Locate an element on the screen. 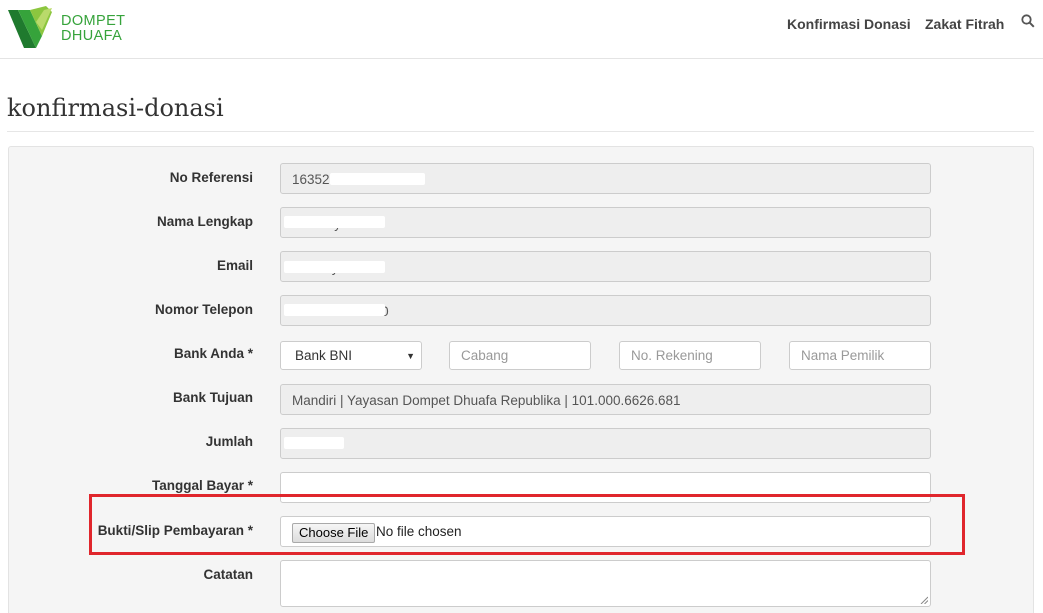  logo-text: DOMPET DHUAFA is located at coordinates (93, 29).